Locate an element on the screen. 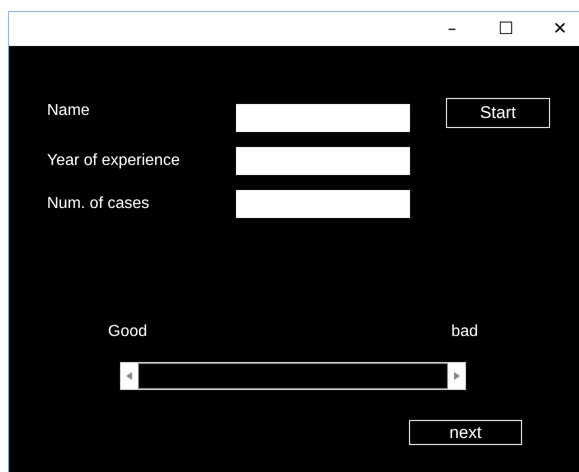 The image size is (579, 472). rating-label: bad is located at coordinates (464, 332).